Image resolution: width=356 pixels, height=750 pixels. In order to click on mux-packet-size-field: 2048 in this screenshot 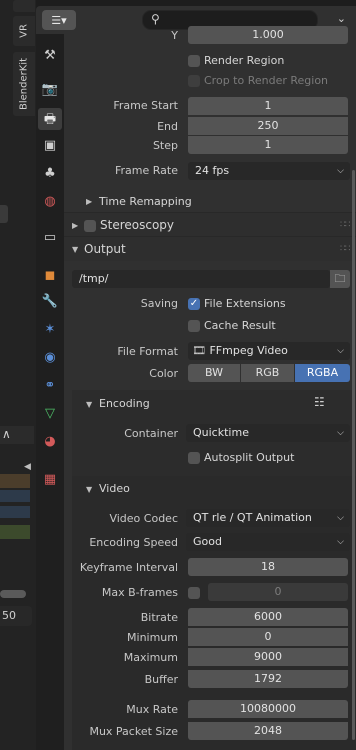, I will do `click(268, 731)`.